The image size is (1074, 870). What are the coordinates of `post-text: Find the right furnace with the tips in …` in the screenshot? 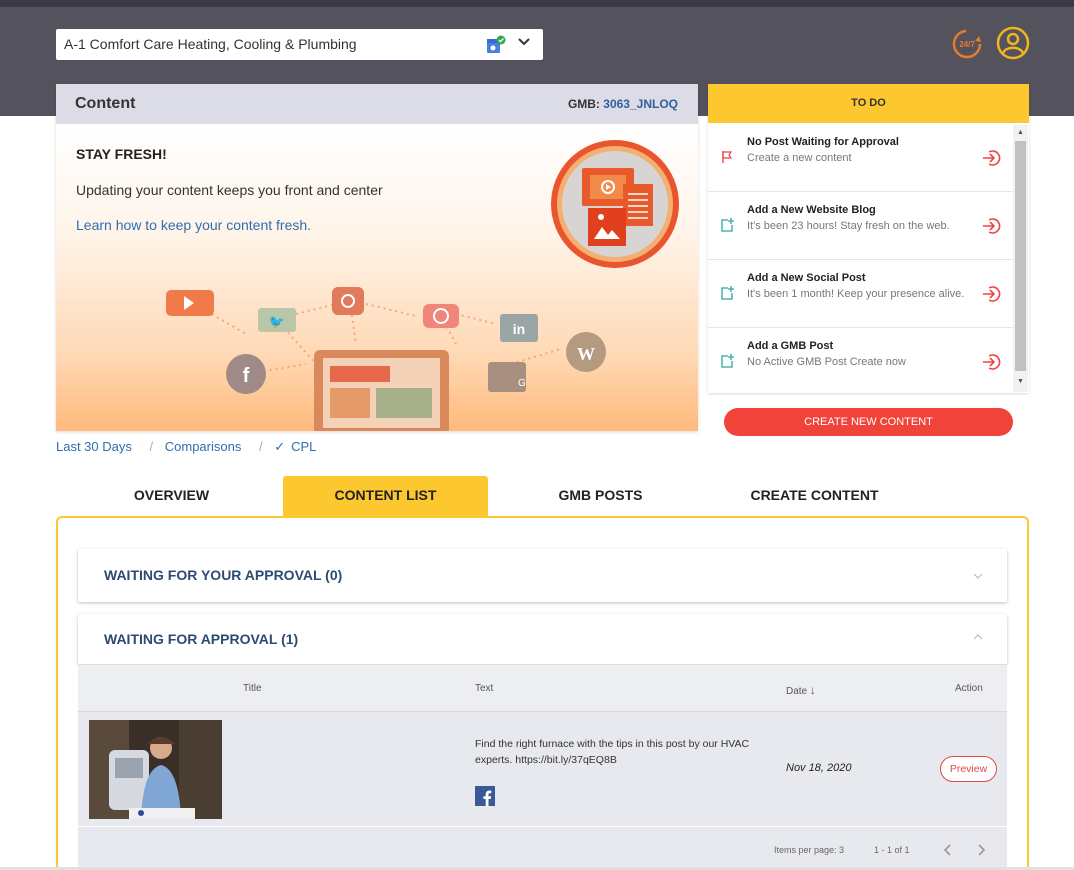 It's located at (612, 752).